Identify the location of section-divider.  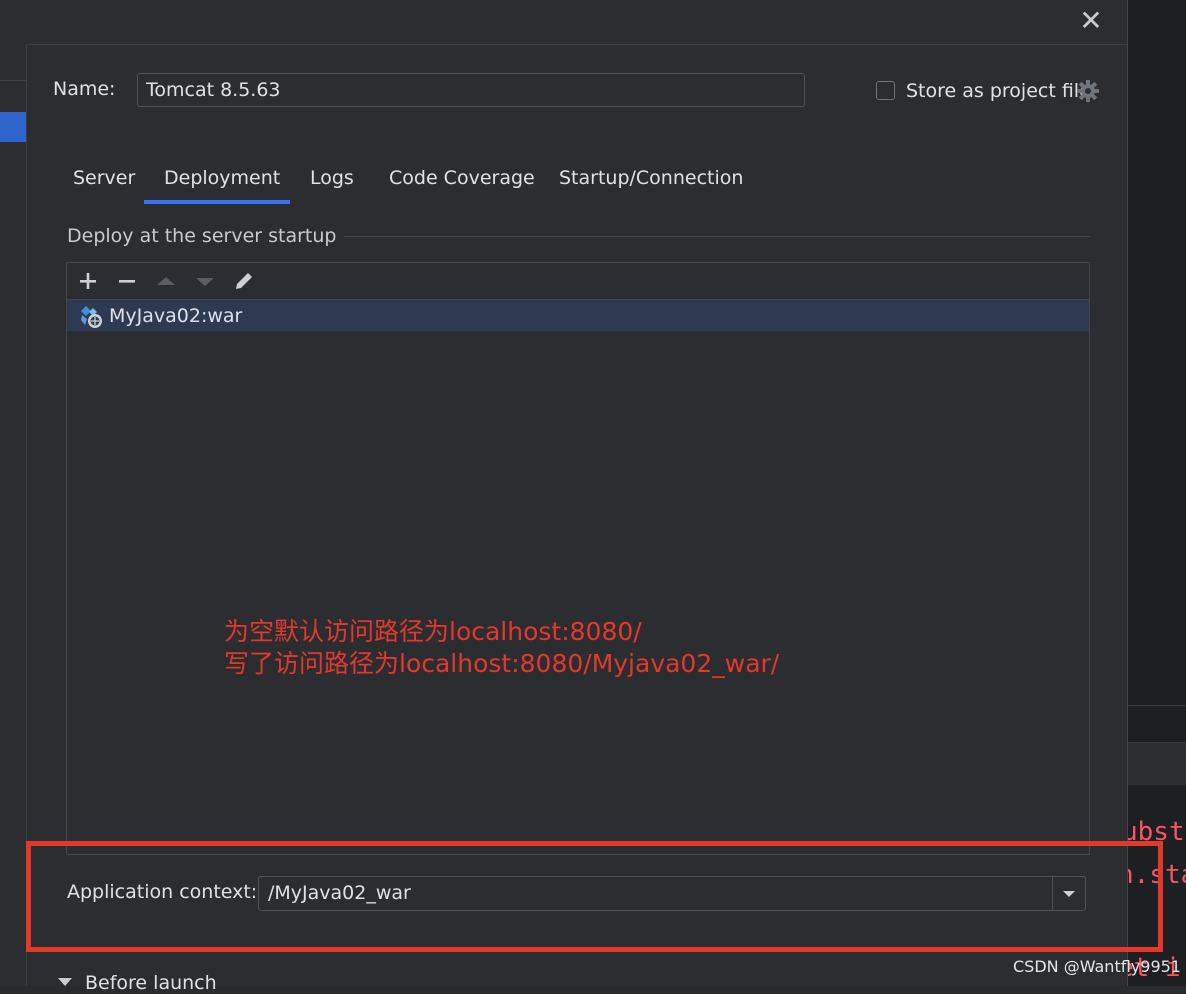
(704, 236).